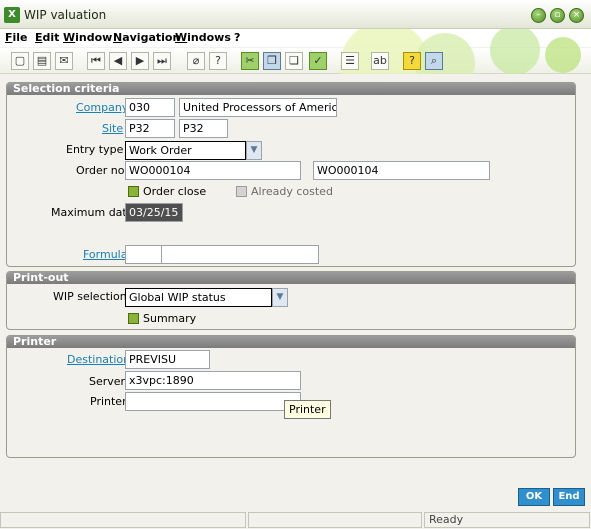 Image resolution: width=591 pixels, height=529 pixels. I want to click on max-date-field: 03/25/15, so click(154, 212).